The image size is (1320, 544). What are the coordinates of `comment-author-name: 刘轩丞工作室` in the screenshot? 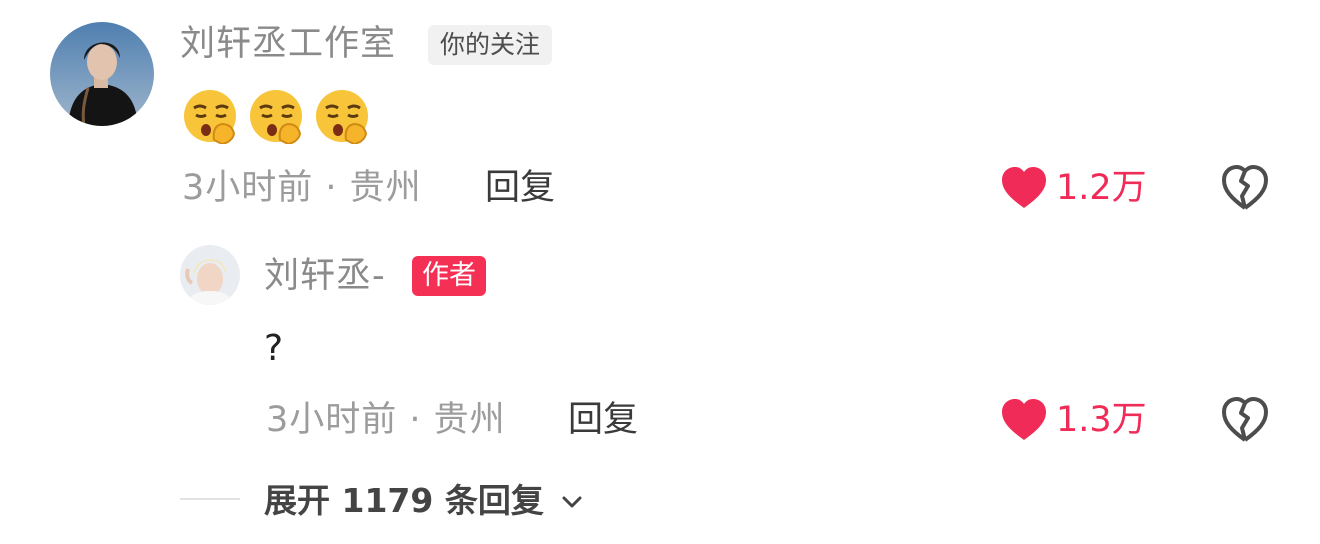 It's located at (288, 44).